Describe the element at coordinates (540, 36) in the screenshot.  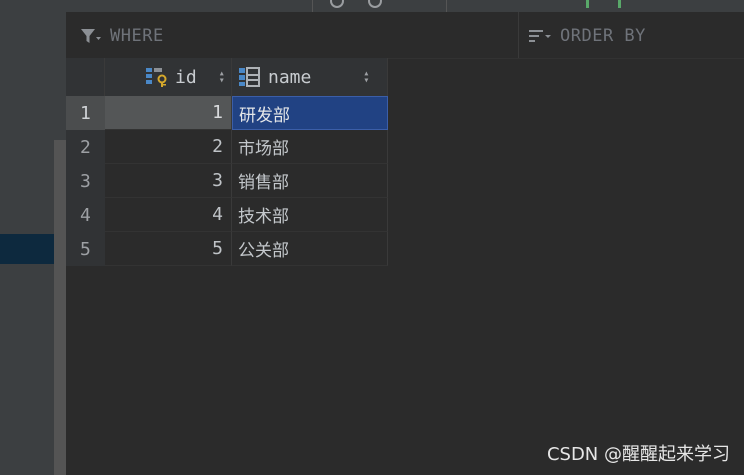
I see `sort-icon` at that location.